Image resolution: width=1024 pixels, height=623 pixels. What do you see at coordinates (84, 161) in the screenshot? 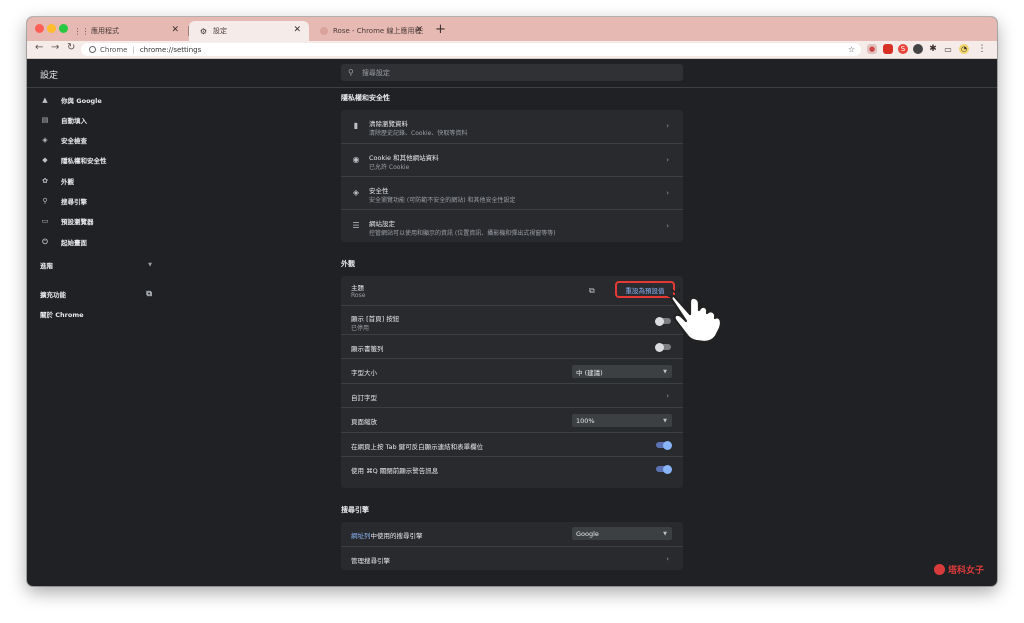
I see `sidebar-item-label: 隱私權和安全性` at bounding box center [84, 161].